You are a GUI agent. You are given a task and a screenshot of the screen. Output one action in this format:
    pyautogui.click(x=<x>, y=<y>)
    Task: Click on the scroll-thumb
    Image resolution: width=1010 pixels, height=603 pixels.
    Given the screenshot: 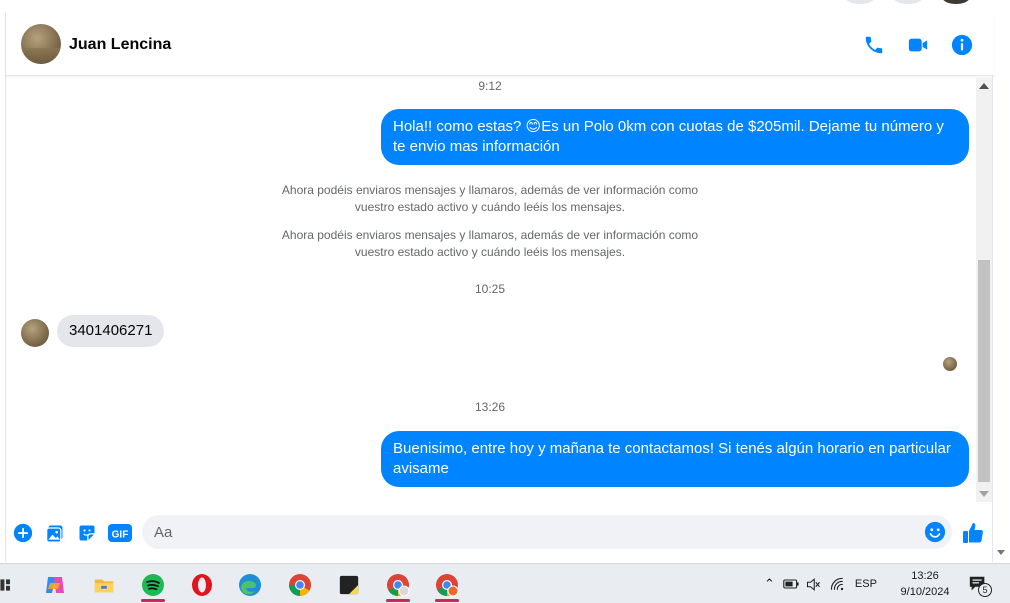 What is the action you would take?
    pyautogui.click(x=984, y=371)
    